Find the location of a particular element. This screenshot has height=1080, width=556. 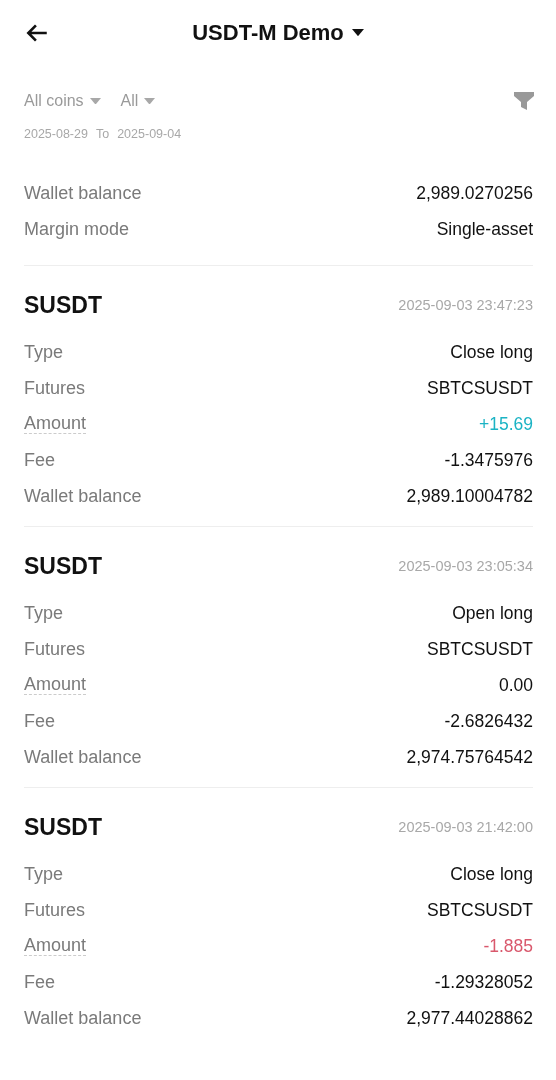

funnel-icon is located at coordinates (524, 101).